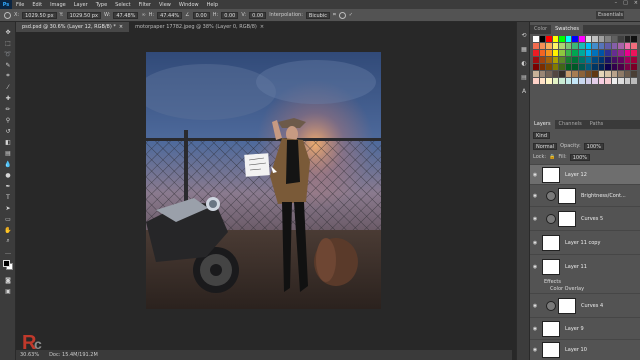  What do you see at coordinates (189, 5) in the screenshot?
I see `menu-window: Window` at bounding box center [189, 5].